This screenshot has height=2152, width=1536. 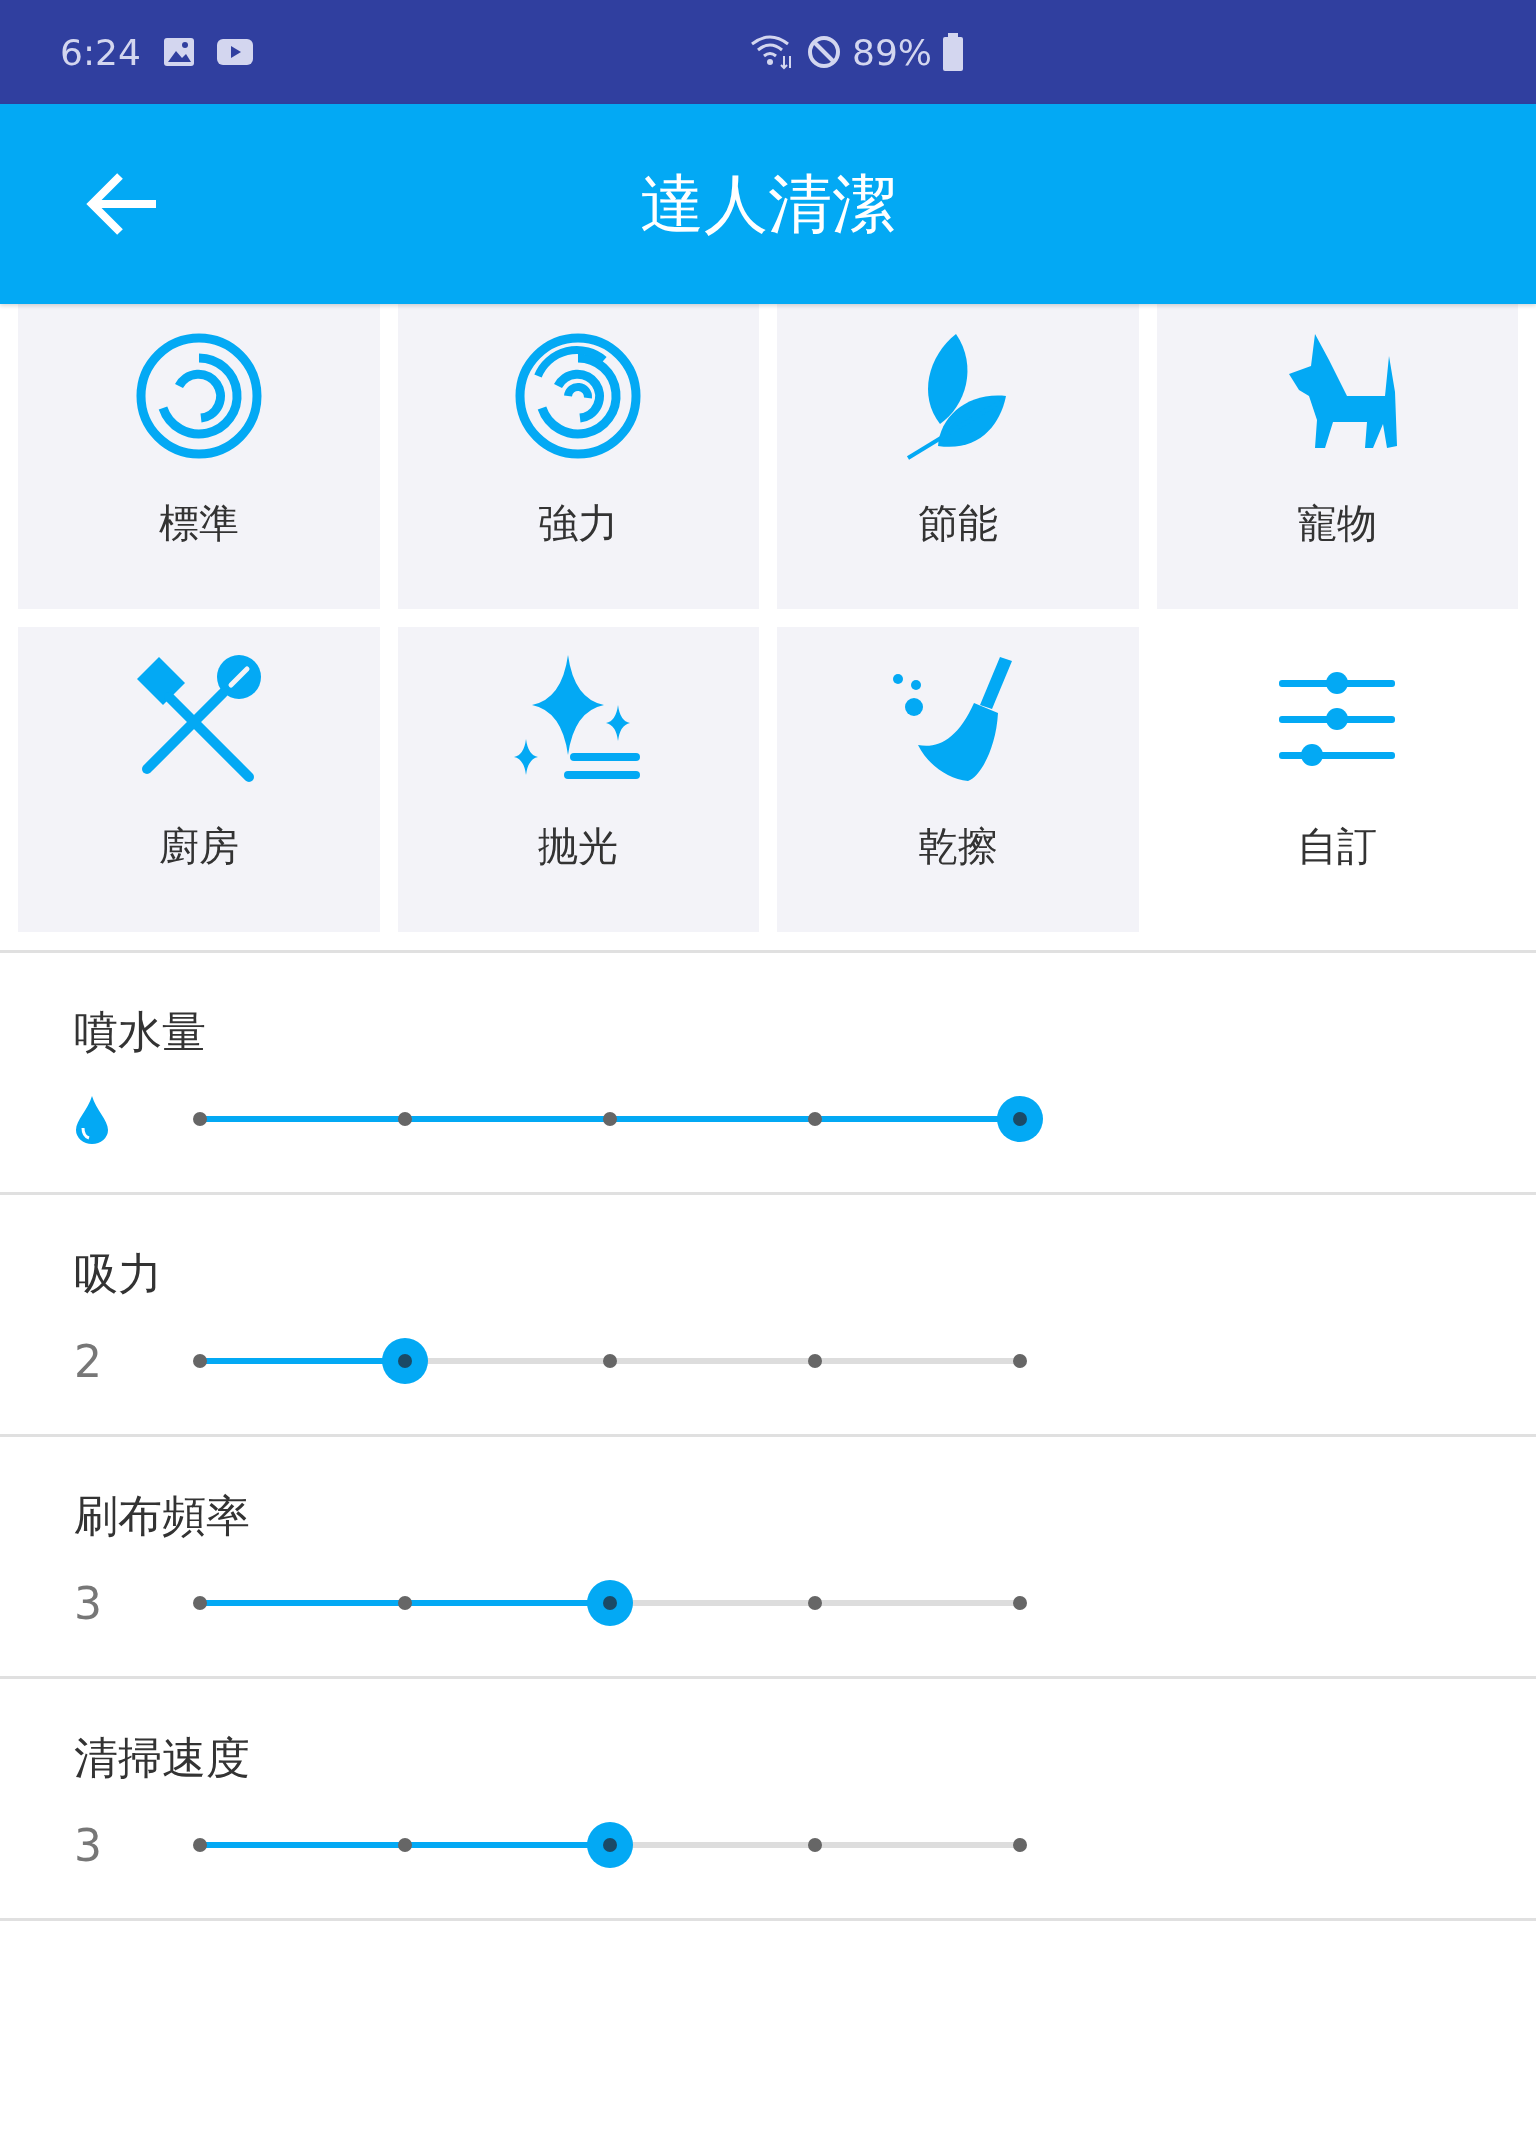 What do you see at coordinates (1337, 456) in the screenshot?
I see `mode-tile: 寵物` at bounding box center [1337, 456].